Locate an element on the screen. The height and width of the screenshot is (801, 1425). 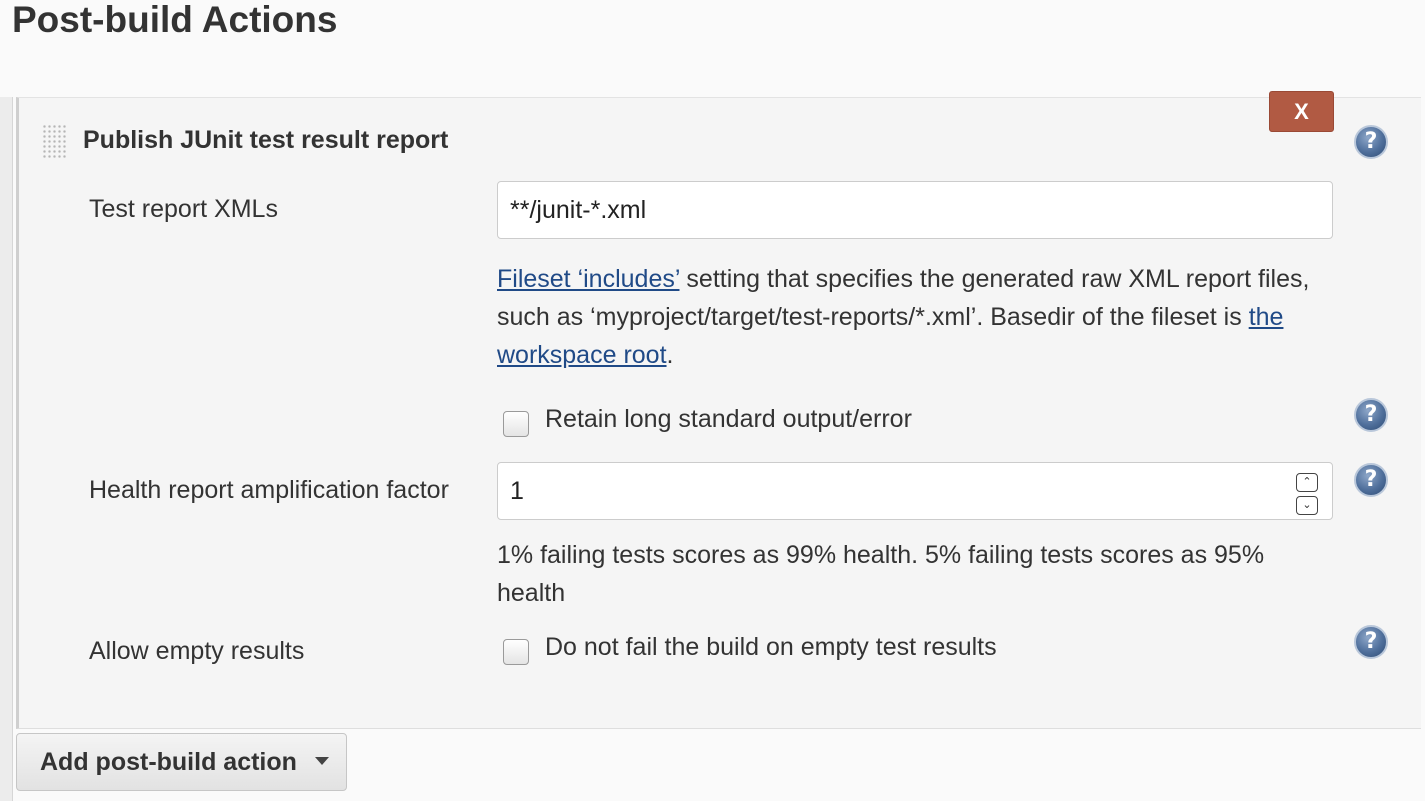
retain-output-label: Retain long standard output/error is located at coordinates (728, 419).